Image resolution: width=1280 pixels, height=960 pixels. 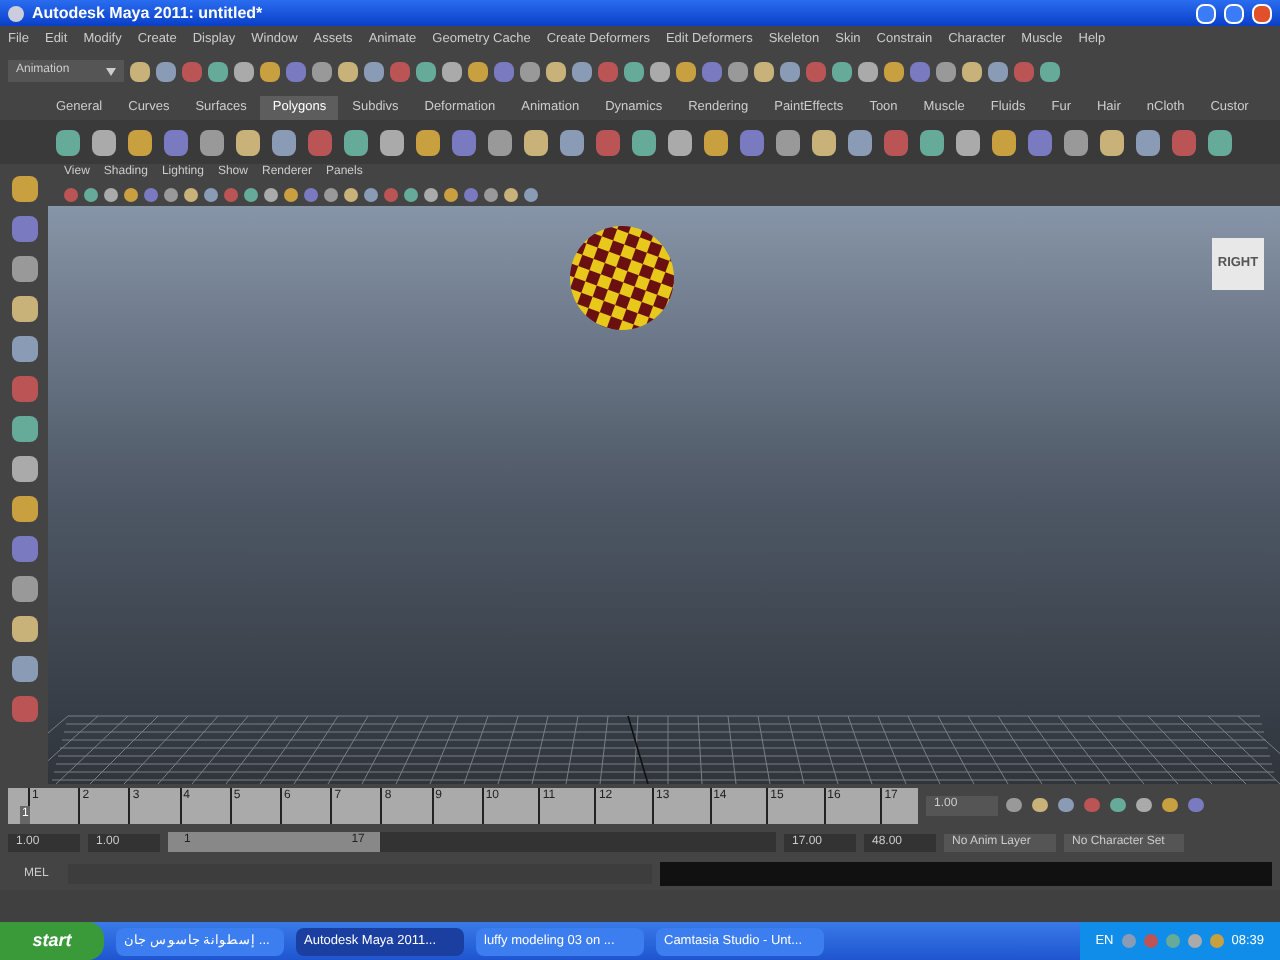 I want to click on window-title: Autodesk Maya 2011: untitled*, so click(x=148, y=13).